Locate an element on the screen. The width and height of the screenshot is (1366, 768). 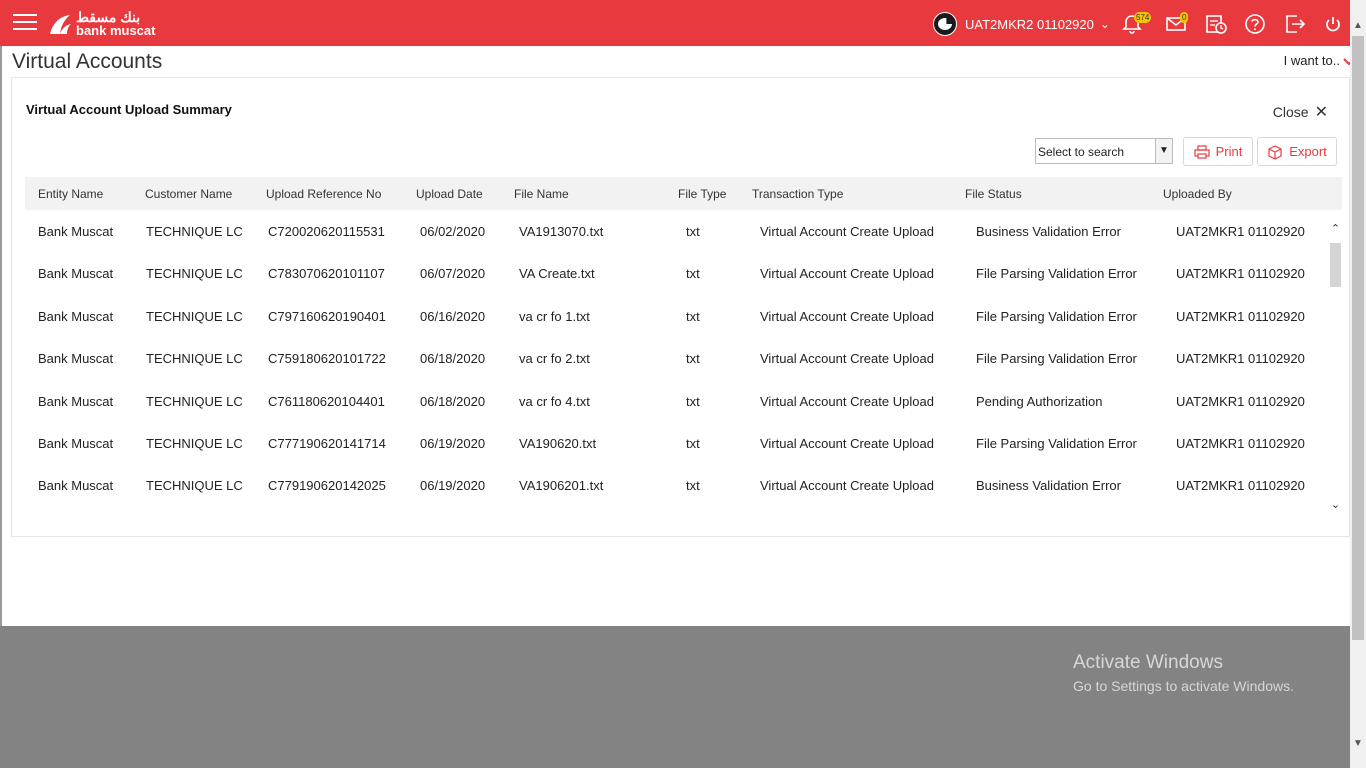
cell-file-name: VA1913070.txt is located at coordinates (561, 231).